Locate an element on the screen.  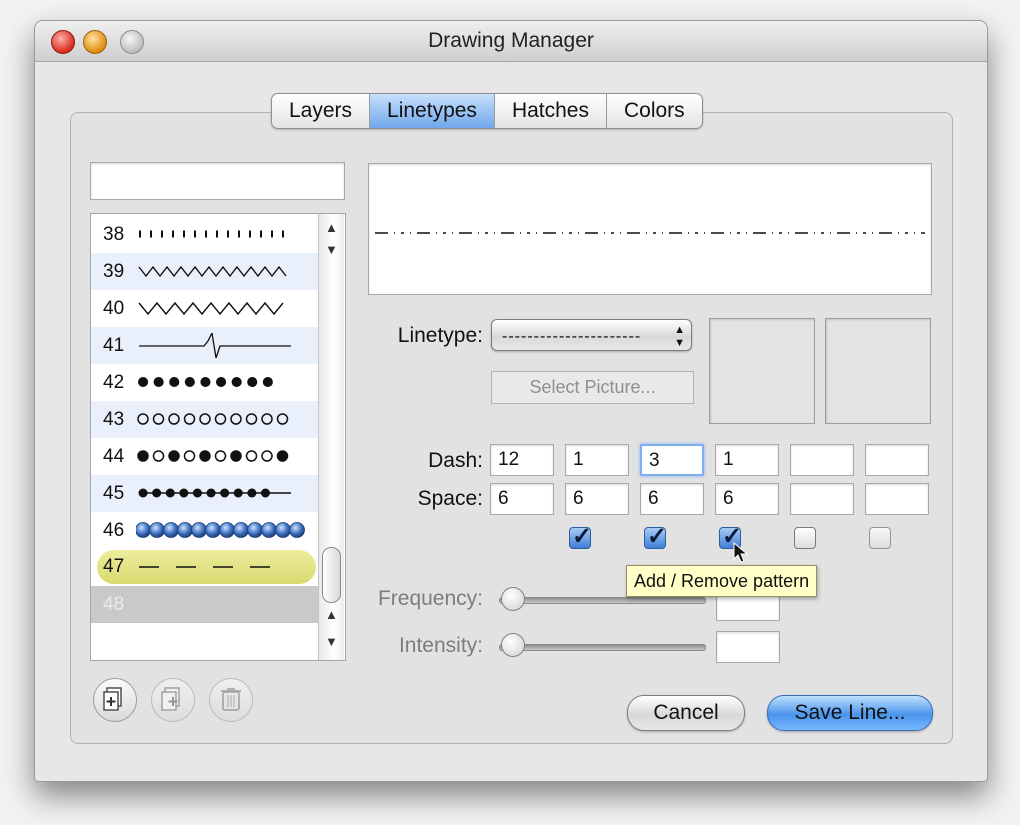
linetype-number: 38 is located at coordinates (114, 234).